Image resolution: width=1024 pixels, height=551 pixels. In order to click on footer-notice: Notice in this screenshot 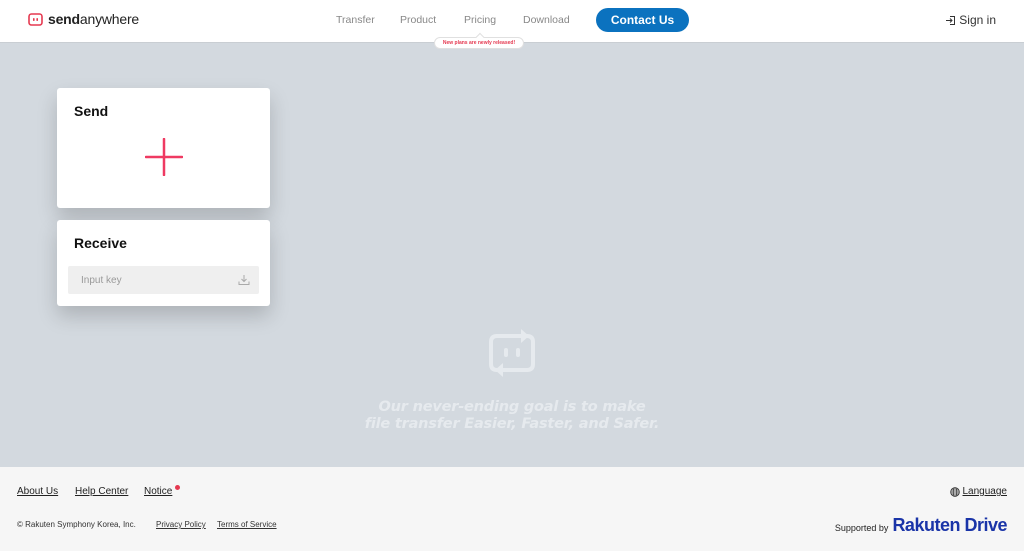, I will do `click(158, 491)`.